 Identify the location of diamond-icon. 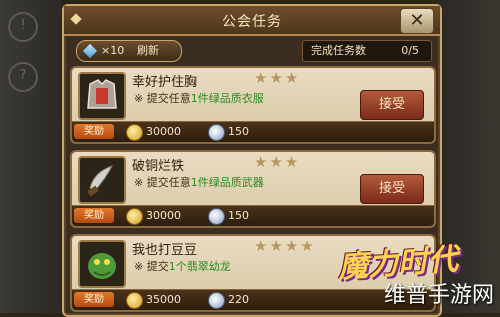
(90, 51).